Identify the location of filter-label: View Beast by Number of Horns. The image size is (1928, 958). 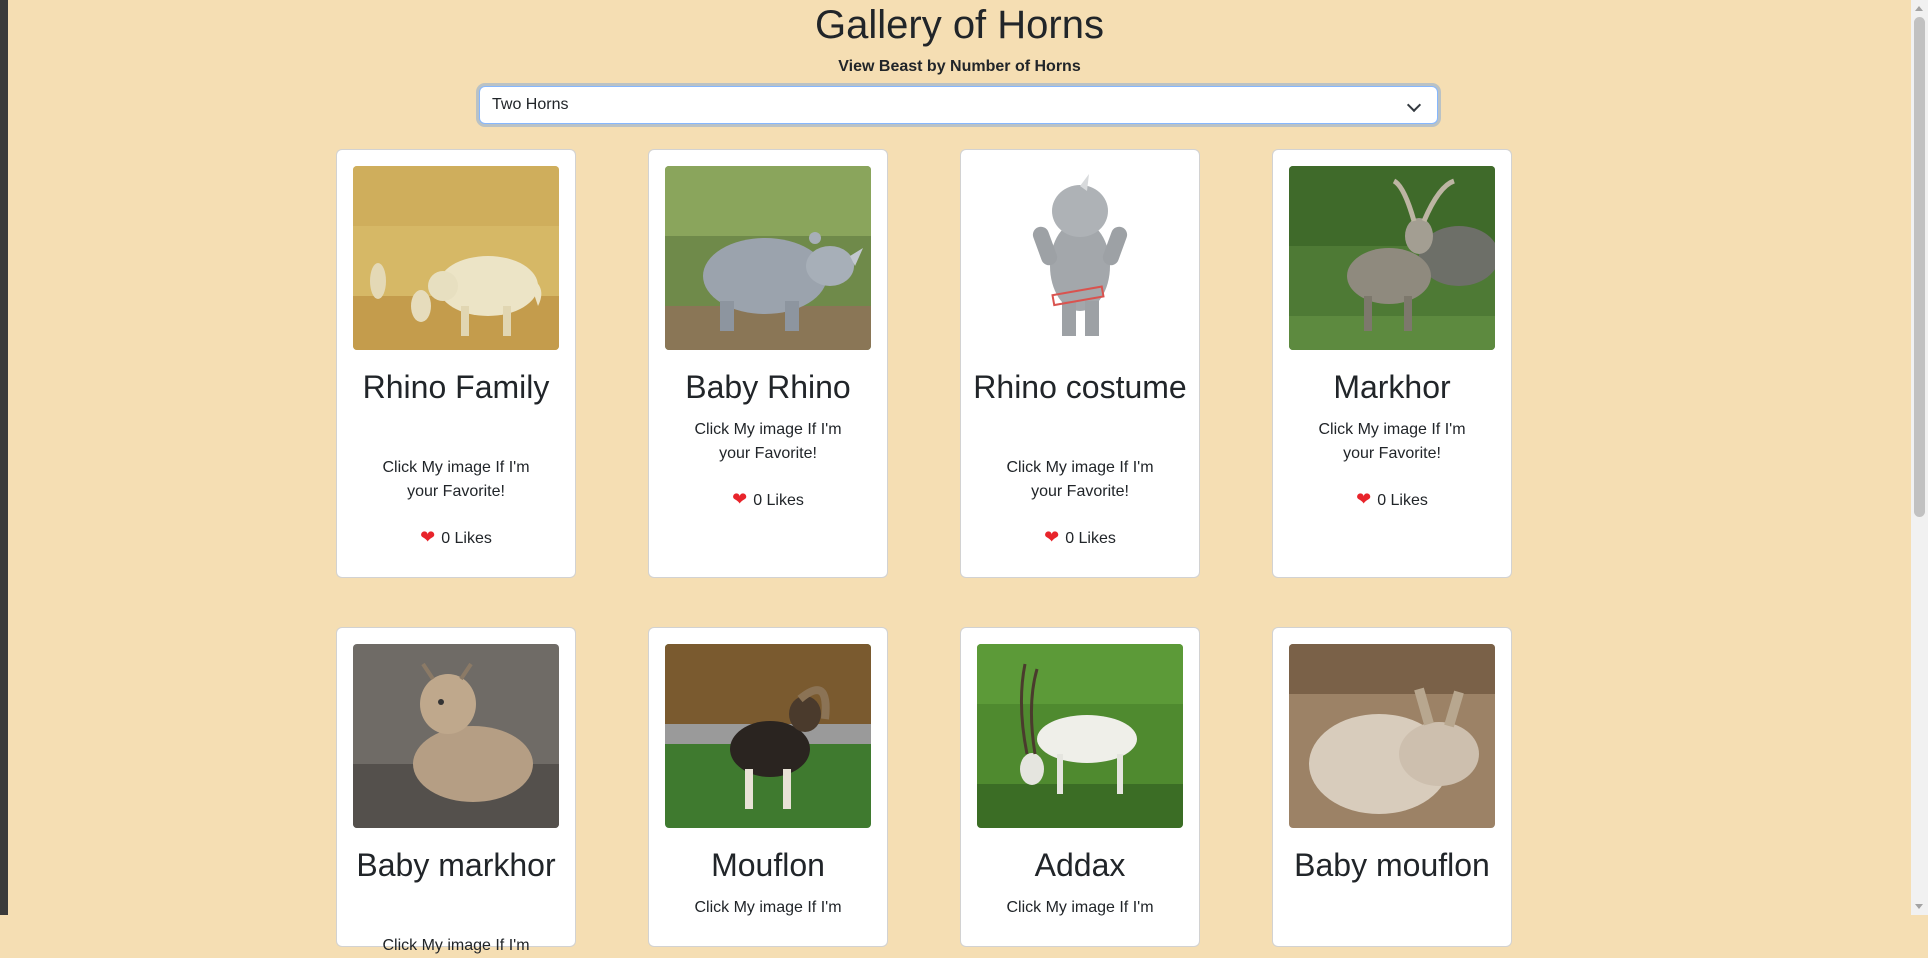
(959, 66).